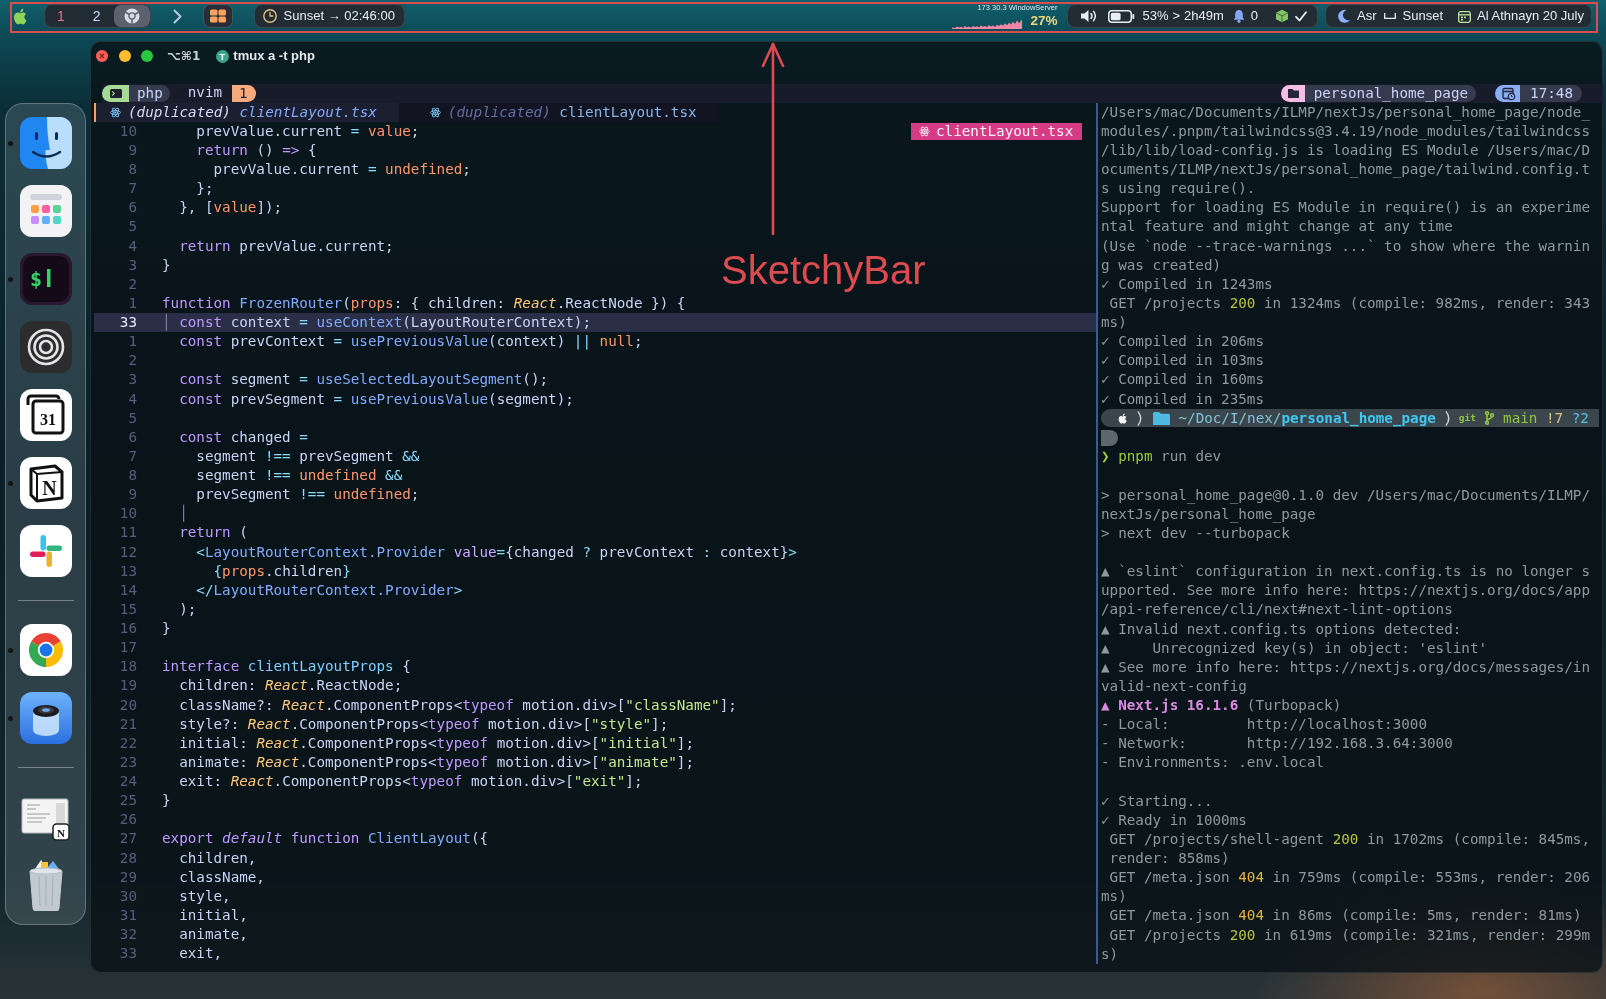 This screenshot has height=999, width=1606. I want to click on branch-name: main, so click(1520, 418).